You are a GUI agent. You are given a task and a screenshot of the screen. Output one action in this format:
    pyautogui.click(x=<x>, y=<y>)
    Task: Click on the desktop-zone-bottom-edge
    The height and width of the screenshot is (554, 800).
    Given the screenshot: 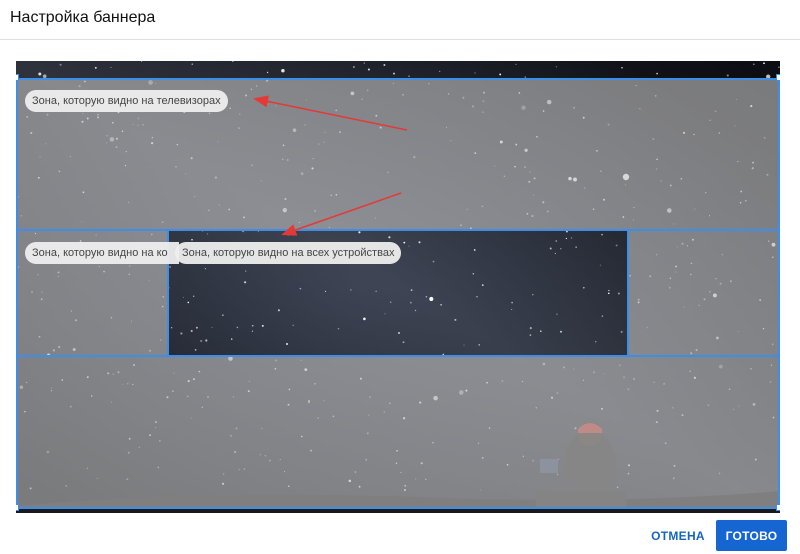 What is the action you would take?
    pyautogui.click(x=398, y=356)
    